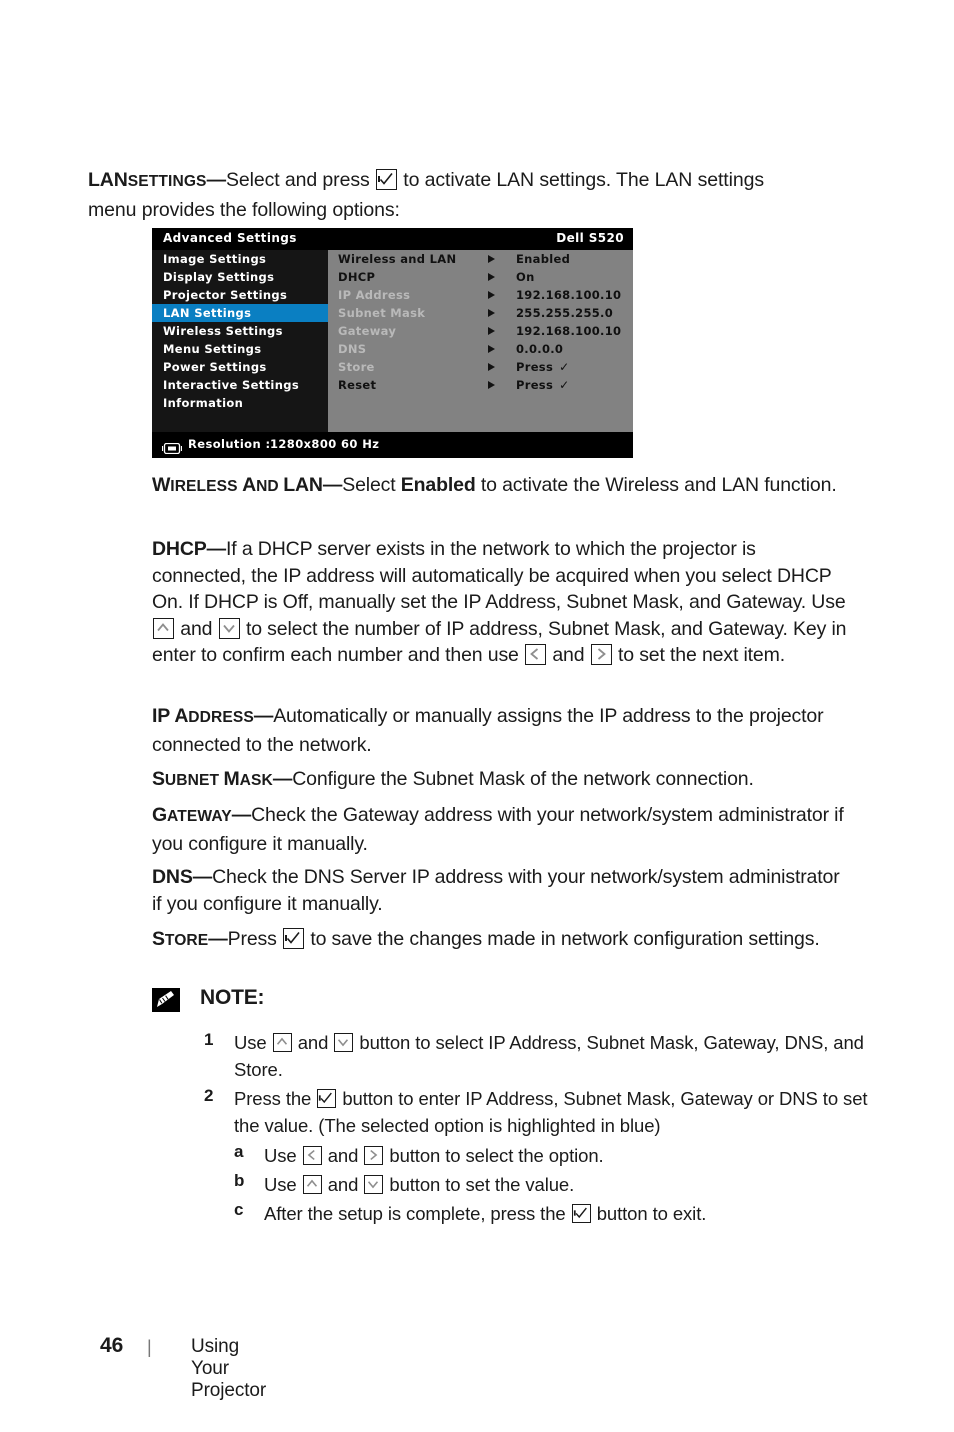  What do you see at coordinates (240, 277) in the screenshot?
I see `sidebar-item-display-settings: Display Settings` at bounding box center [240, 277].